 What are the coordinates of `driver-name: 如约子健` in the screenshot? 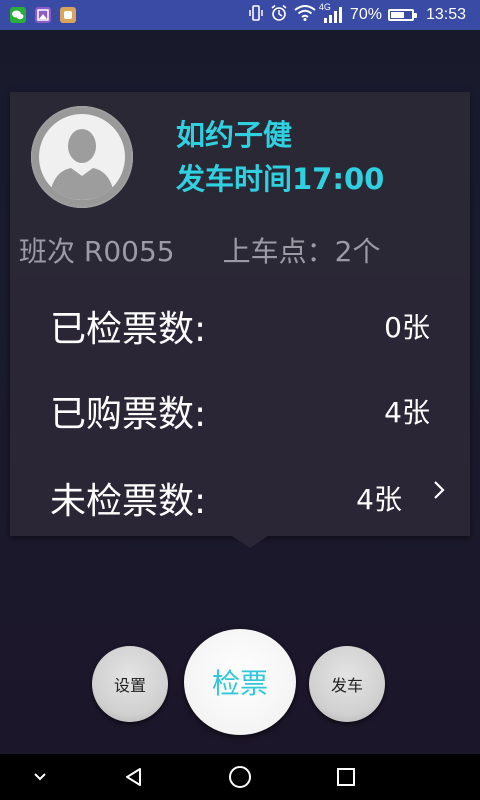 It's located at (234, 135).